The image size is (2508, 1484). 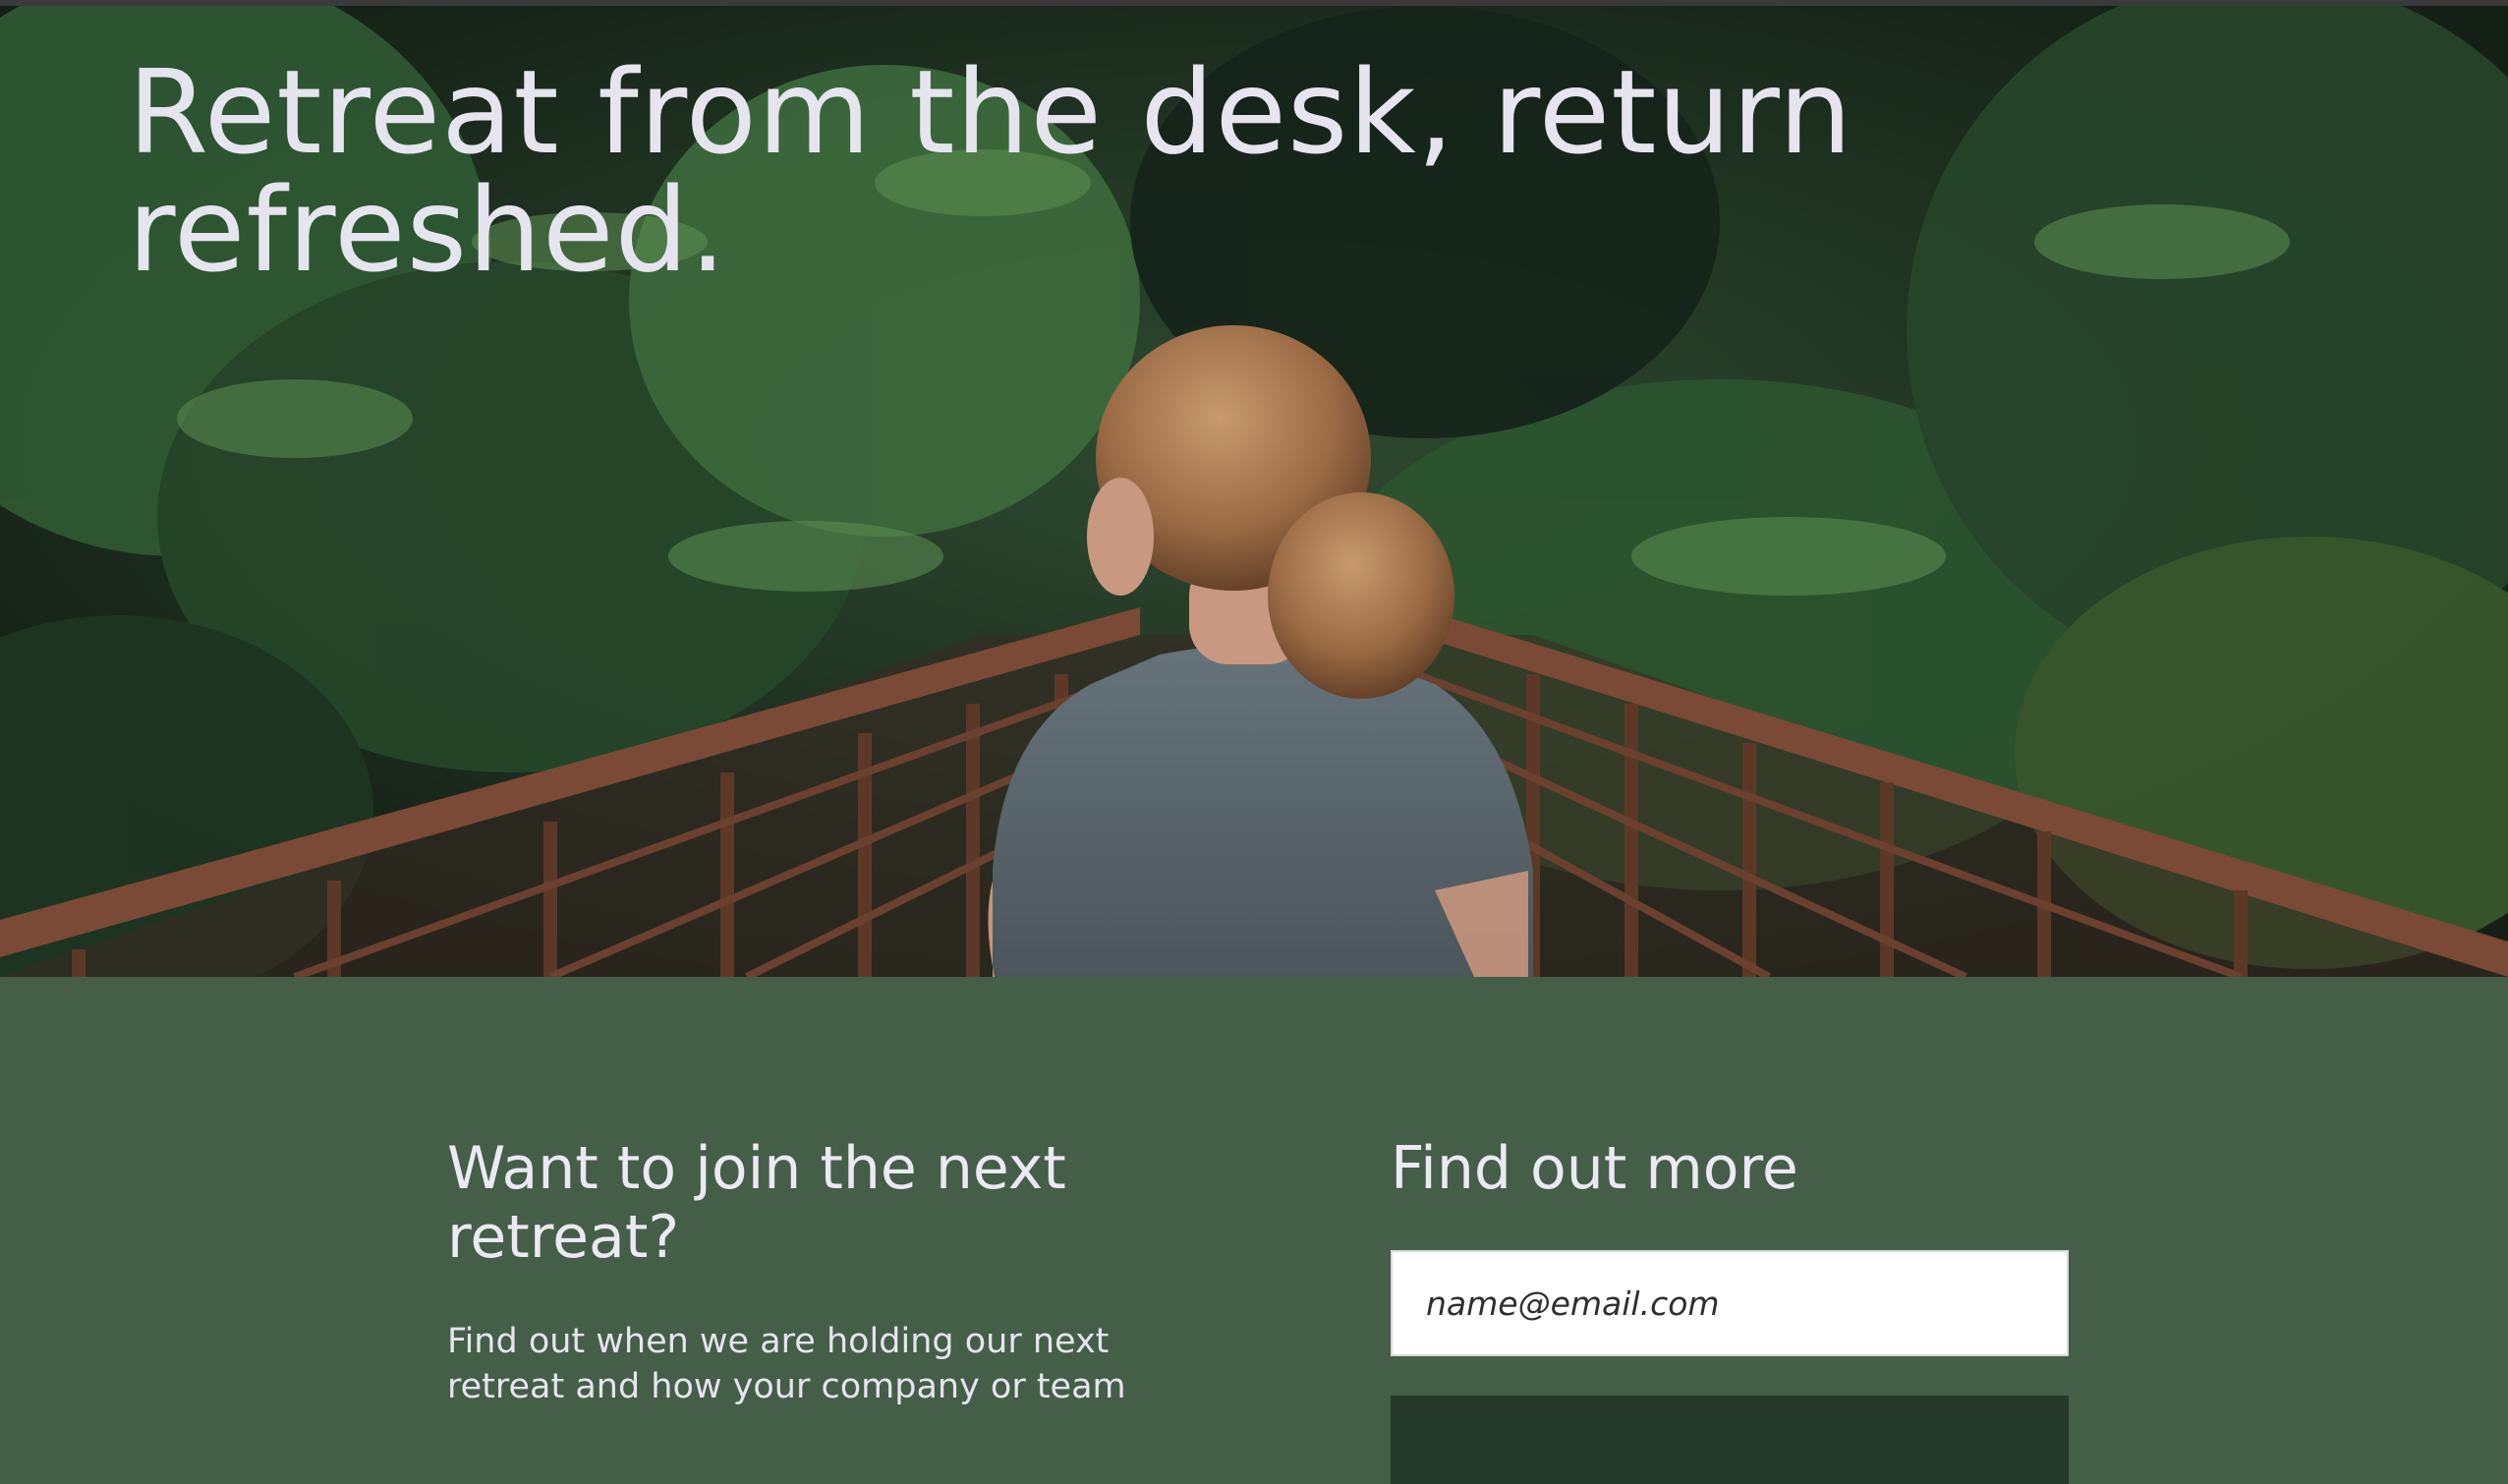 I want to click on join-retreat-heading: Want to join the next retreat?, so click(x=756, y=1203).